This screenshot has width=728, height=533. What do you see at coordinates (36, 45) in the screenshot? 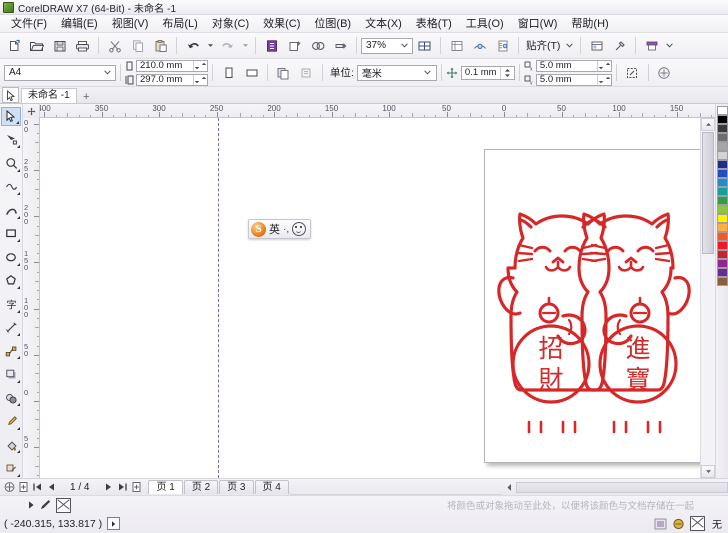
I see `folder-open-icon` at bounding box center [36, 45].